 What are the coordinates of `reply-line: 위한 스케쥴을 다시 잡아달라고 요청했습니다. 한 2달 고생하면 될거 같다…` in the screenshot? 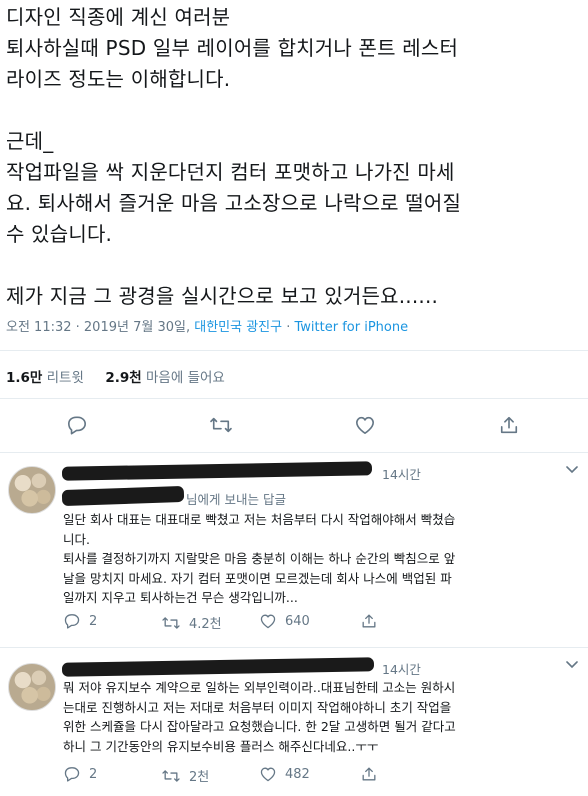 It's located at (259, 726).